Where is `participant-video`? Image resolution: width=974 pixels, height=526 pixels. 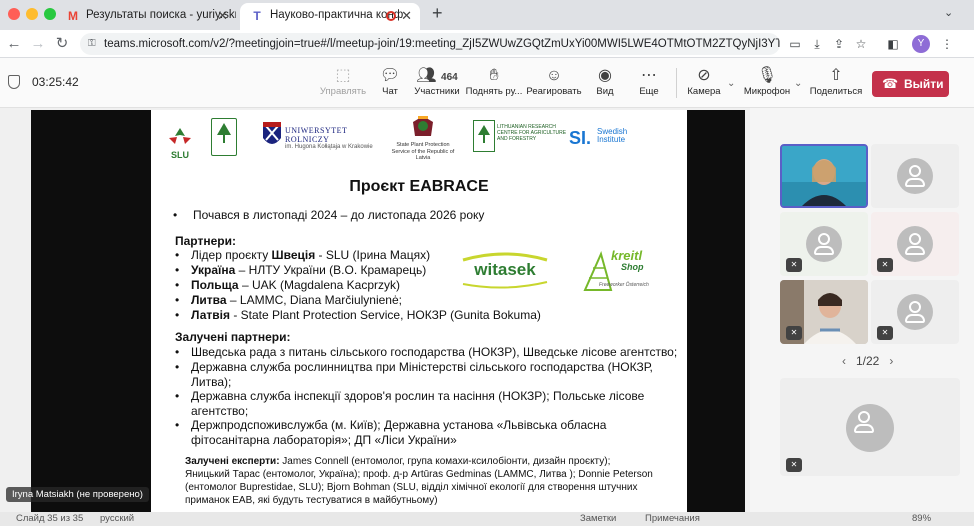
participant-video is located at coordinates (824, 176).